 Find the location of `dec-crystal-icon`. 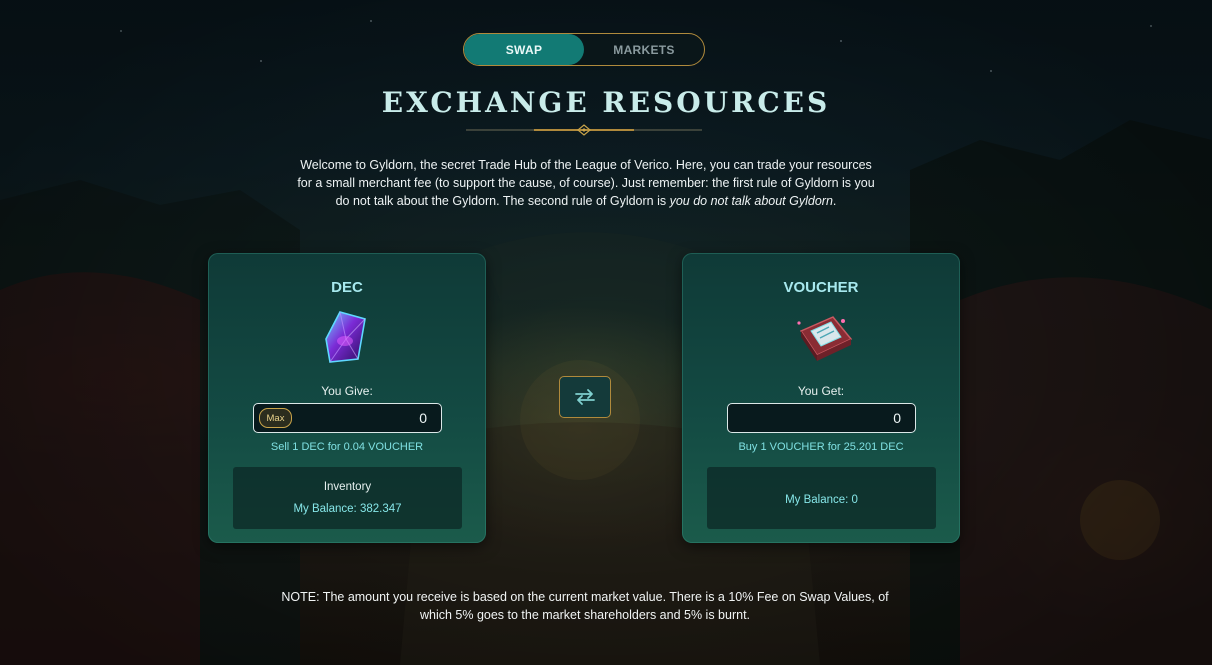

dec-crystal-icon is located at coordinates (345, 337).